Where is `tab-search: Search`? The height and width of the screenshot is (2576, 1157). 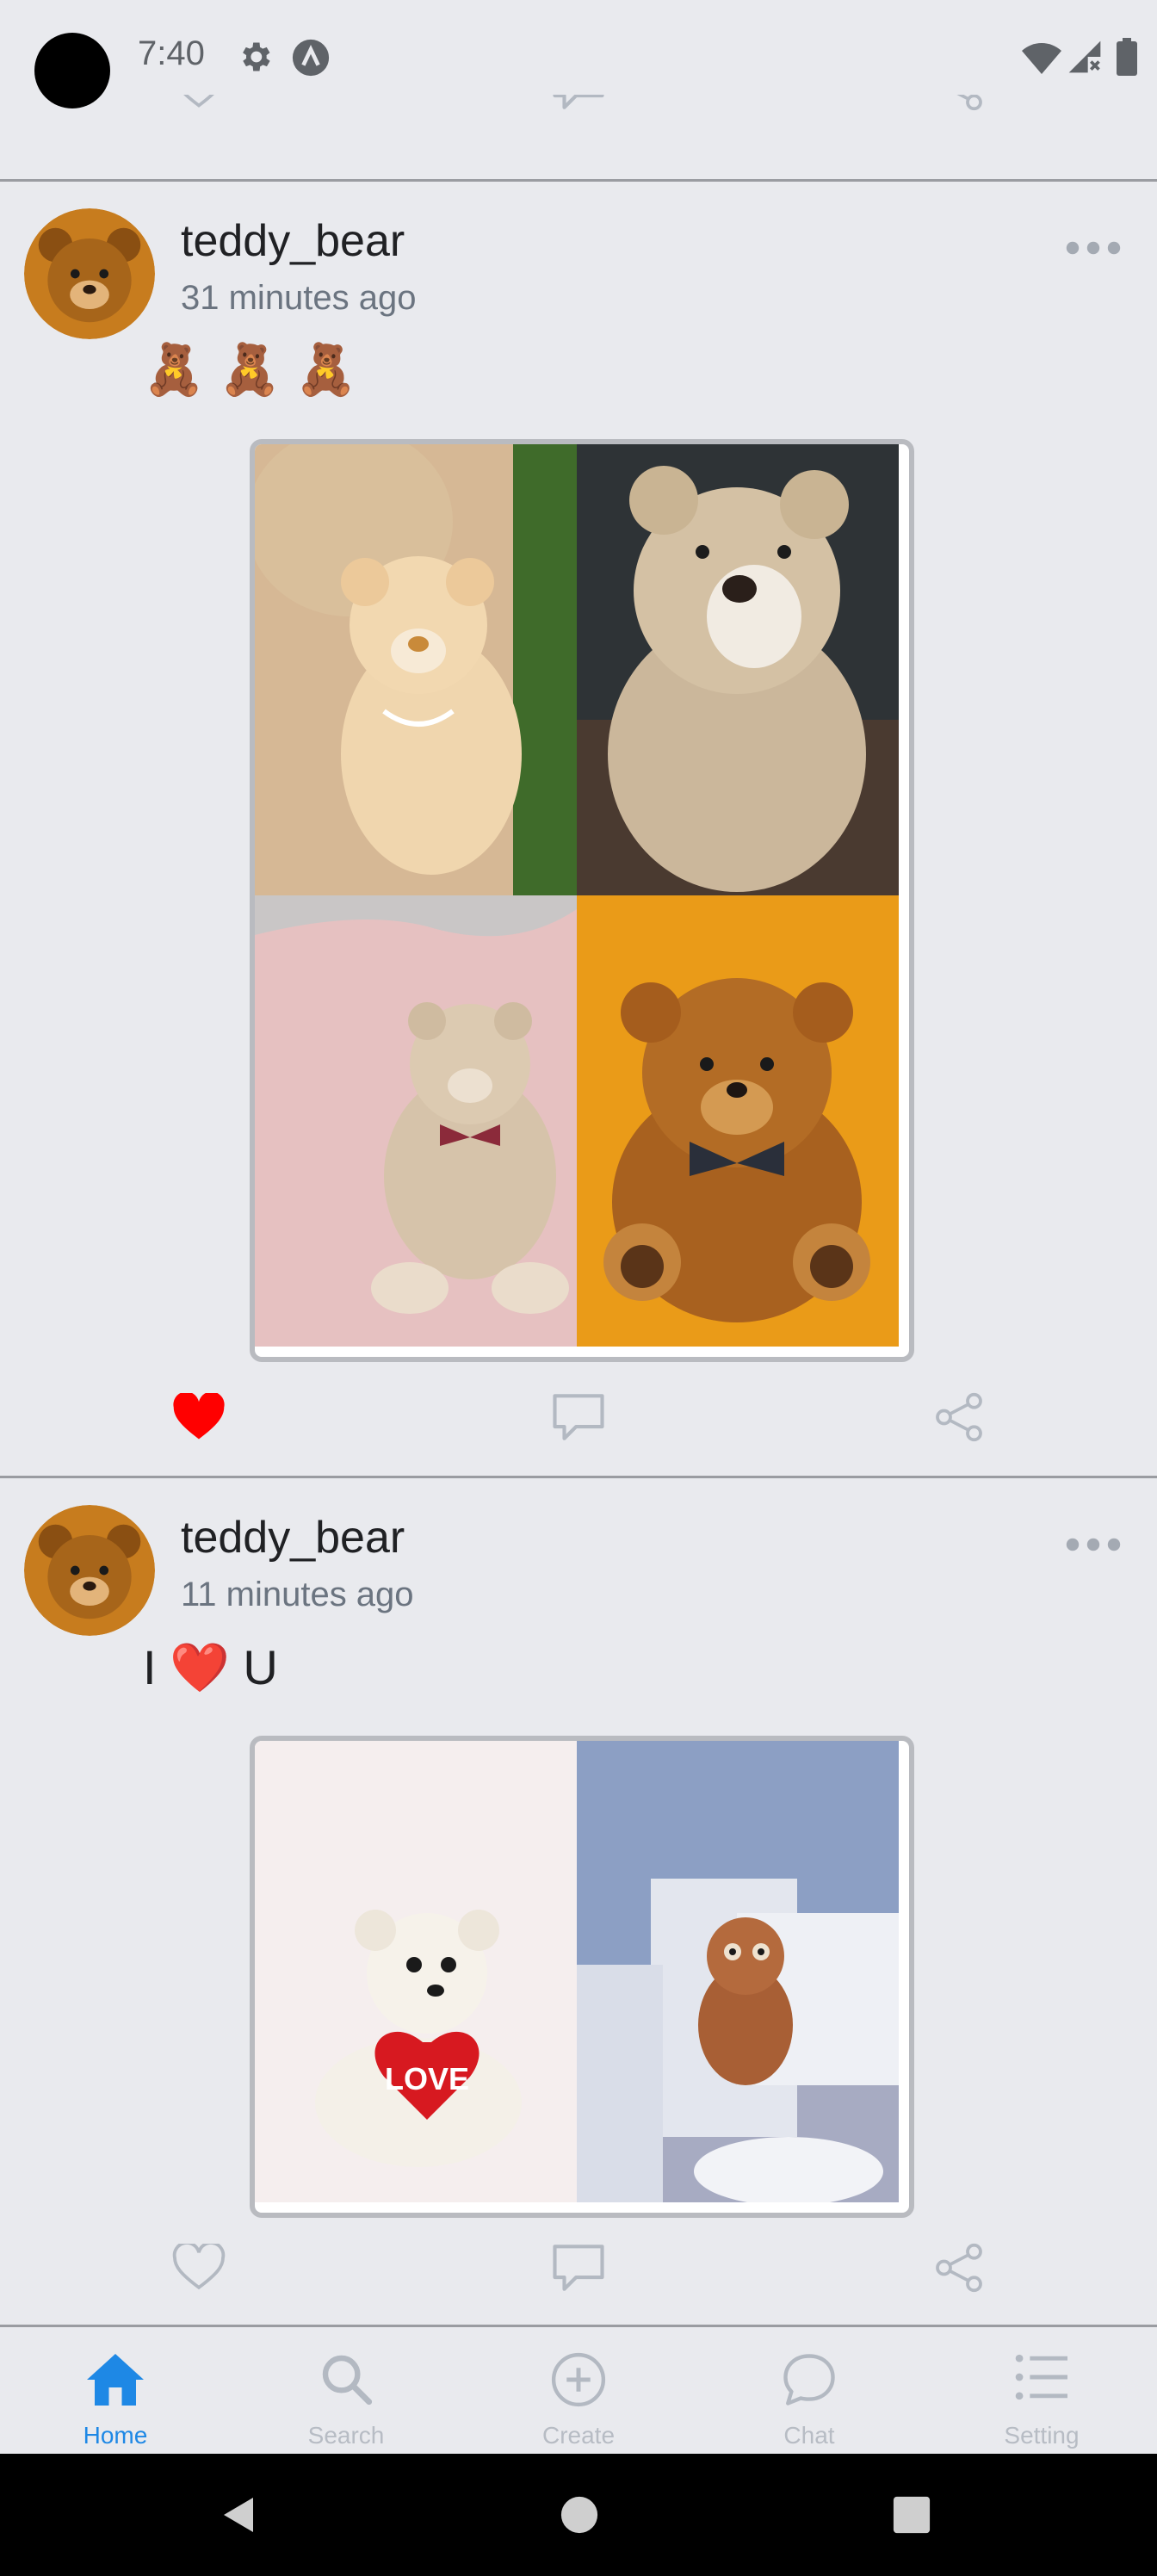 tab-search: Search is located at coordinates (346, 2391).